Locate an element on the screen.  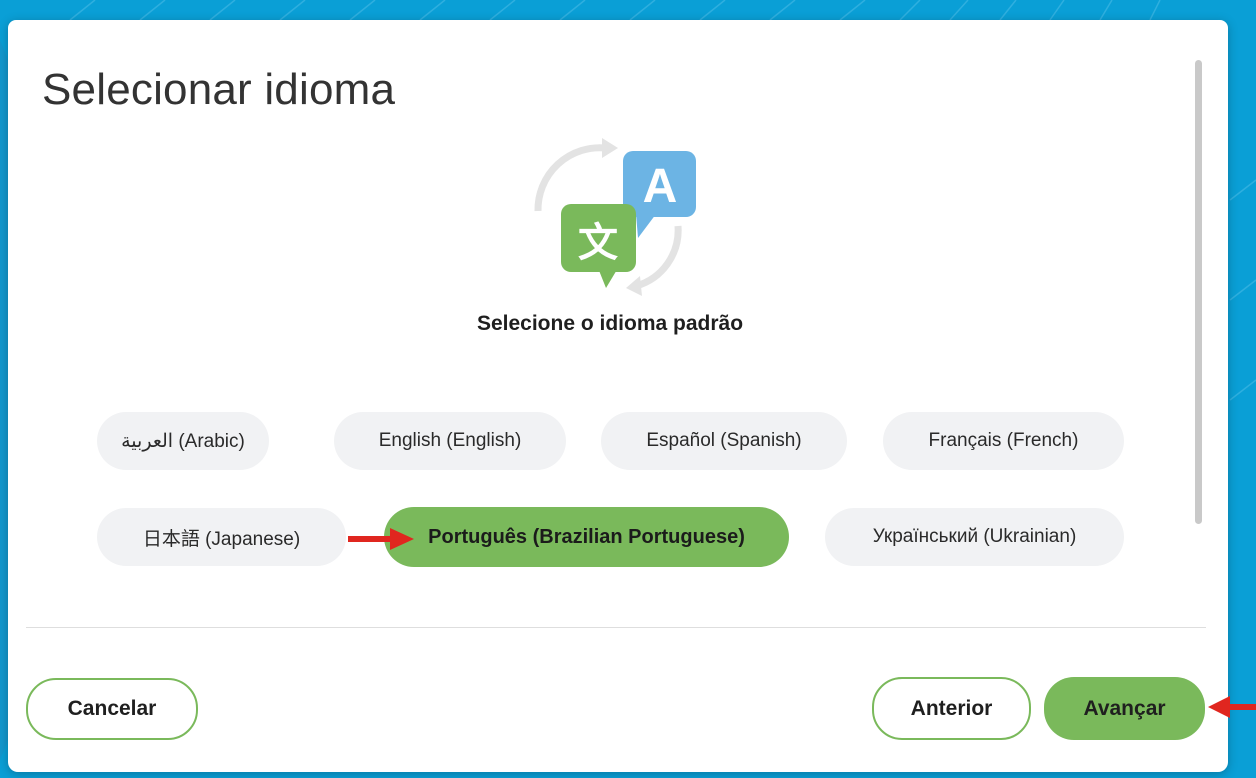
language-option-spanish: Español (Spanish) is located at coordinates (724, 441).